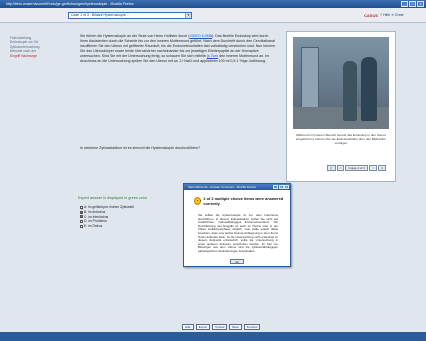 The height and width of the screenshot is (341, 426). What do you see at coordinates (39, 56) in the screenshot?
I see `sidebar-item-nachsorge: Eingriff Nachsorge` at bounding box center [39, 56].